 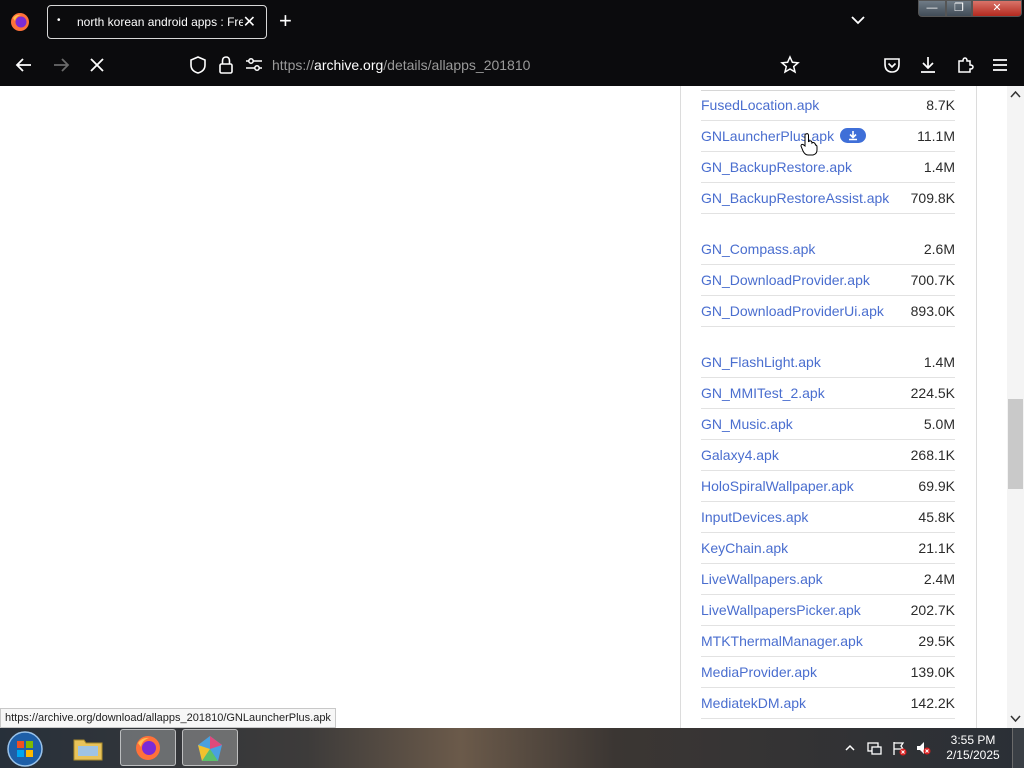 I want to click on maximize-button: ❐, so click(x=959, y=8).